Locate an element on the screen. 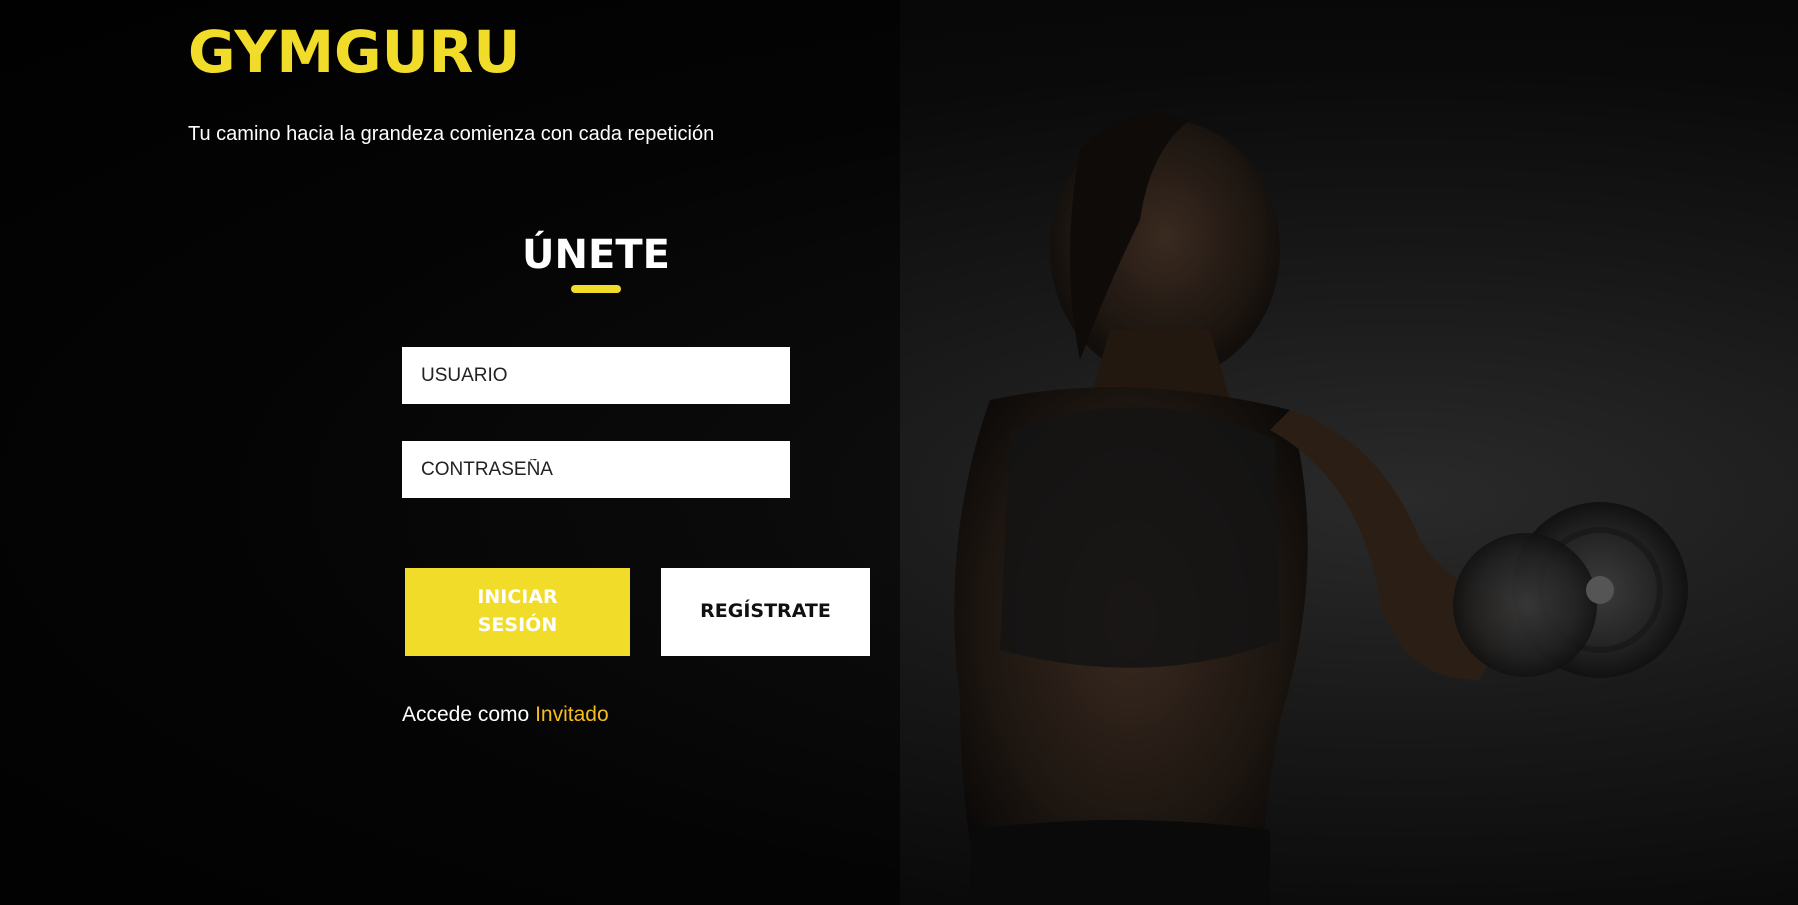  guest-link: Invitado is located at coordinates (572, 714).